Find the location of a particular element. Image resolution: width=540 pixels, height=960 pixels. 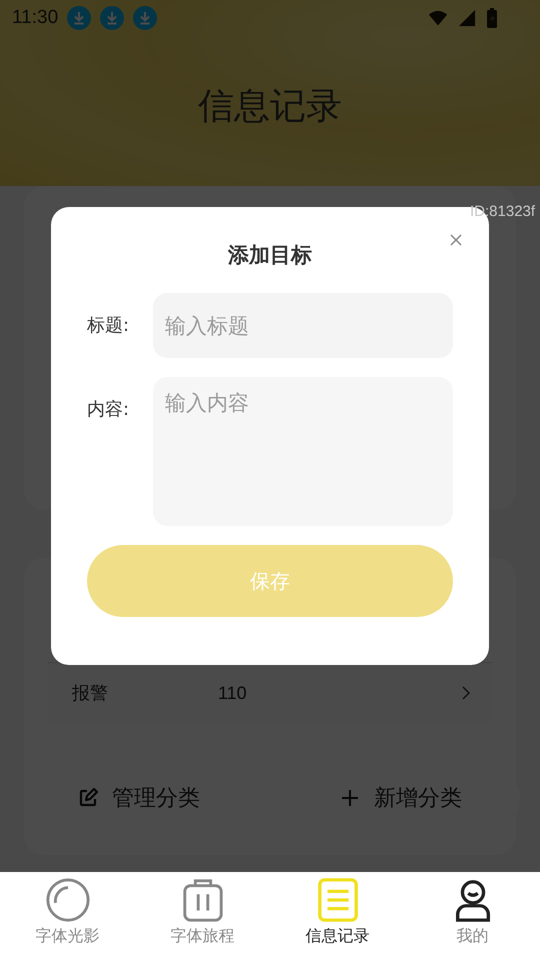

tab-label: 字体光影 is located at coordinates (68, 936).